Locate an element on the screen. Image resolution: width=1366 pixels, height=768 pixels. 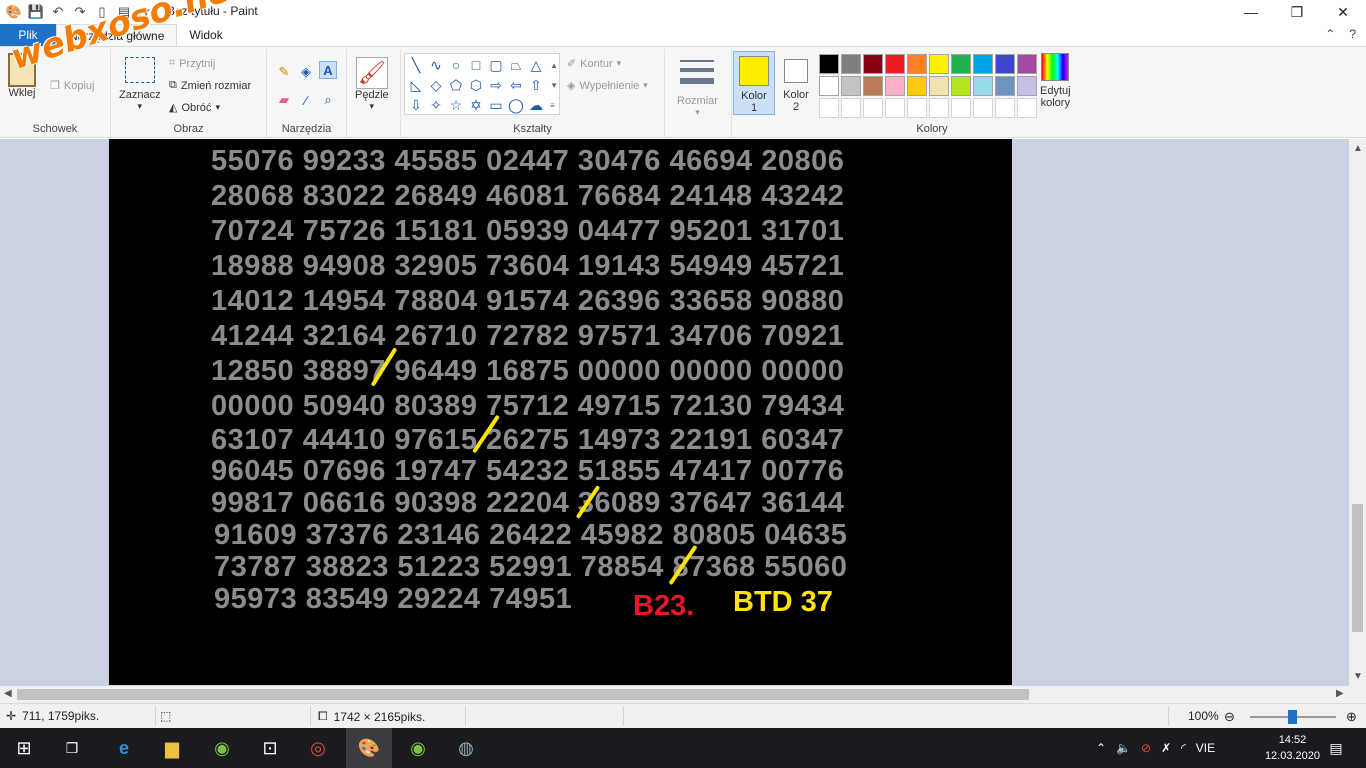
notification-icon: ▤ is located at coordinates (1336, 748).